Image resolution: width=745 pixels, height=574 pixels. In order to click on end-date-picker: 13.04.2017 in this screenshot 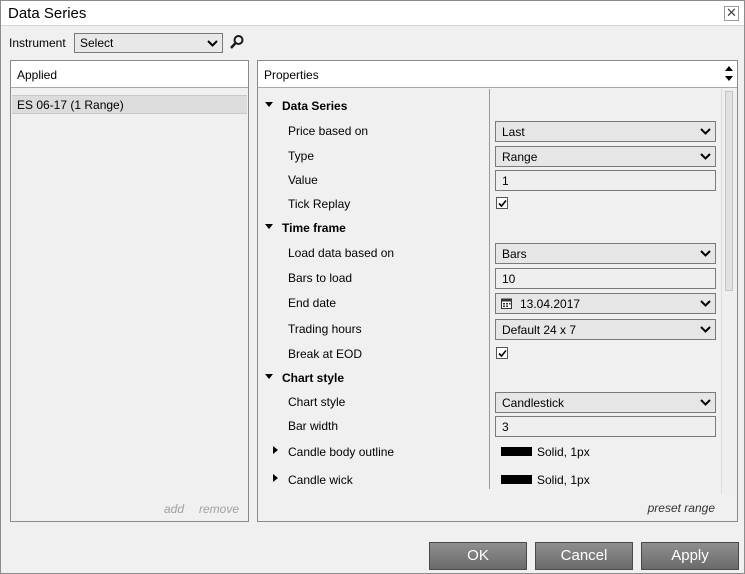, I will do `click(605, 303)`.